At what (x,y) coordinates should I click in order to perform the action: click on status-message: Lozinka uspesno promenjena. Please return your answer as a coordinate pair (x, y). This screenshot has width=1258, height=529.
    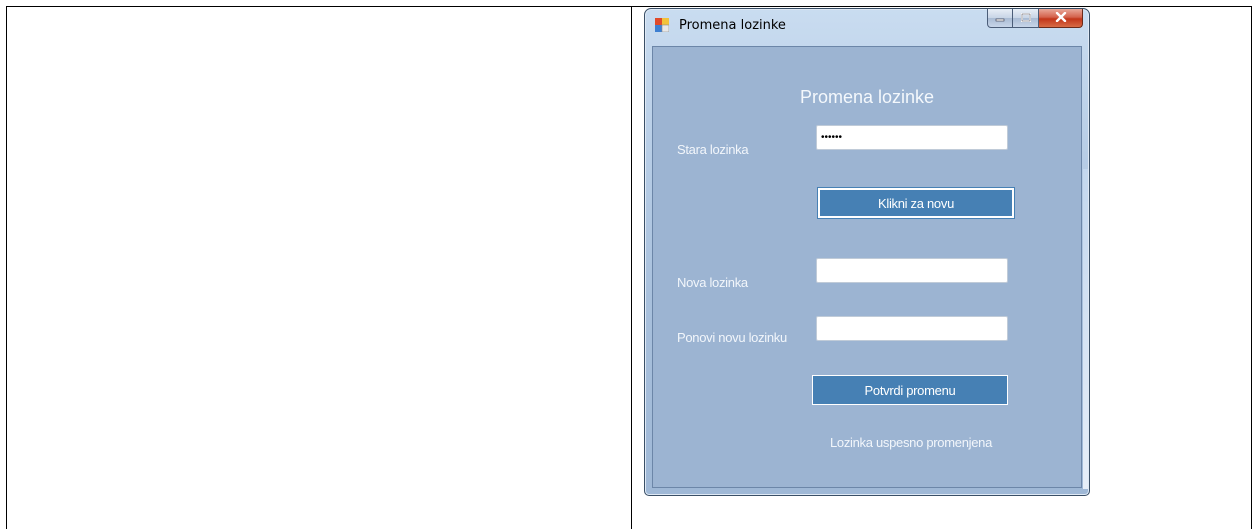
    Looking at the image, I should click on (911, 442).